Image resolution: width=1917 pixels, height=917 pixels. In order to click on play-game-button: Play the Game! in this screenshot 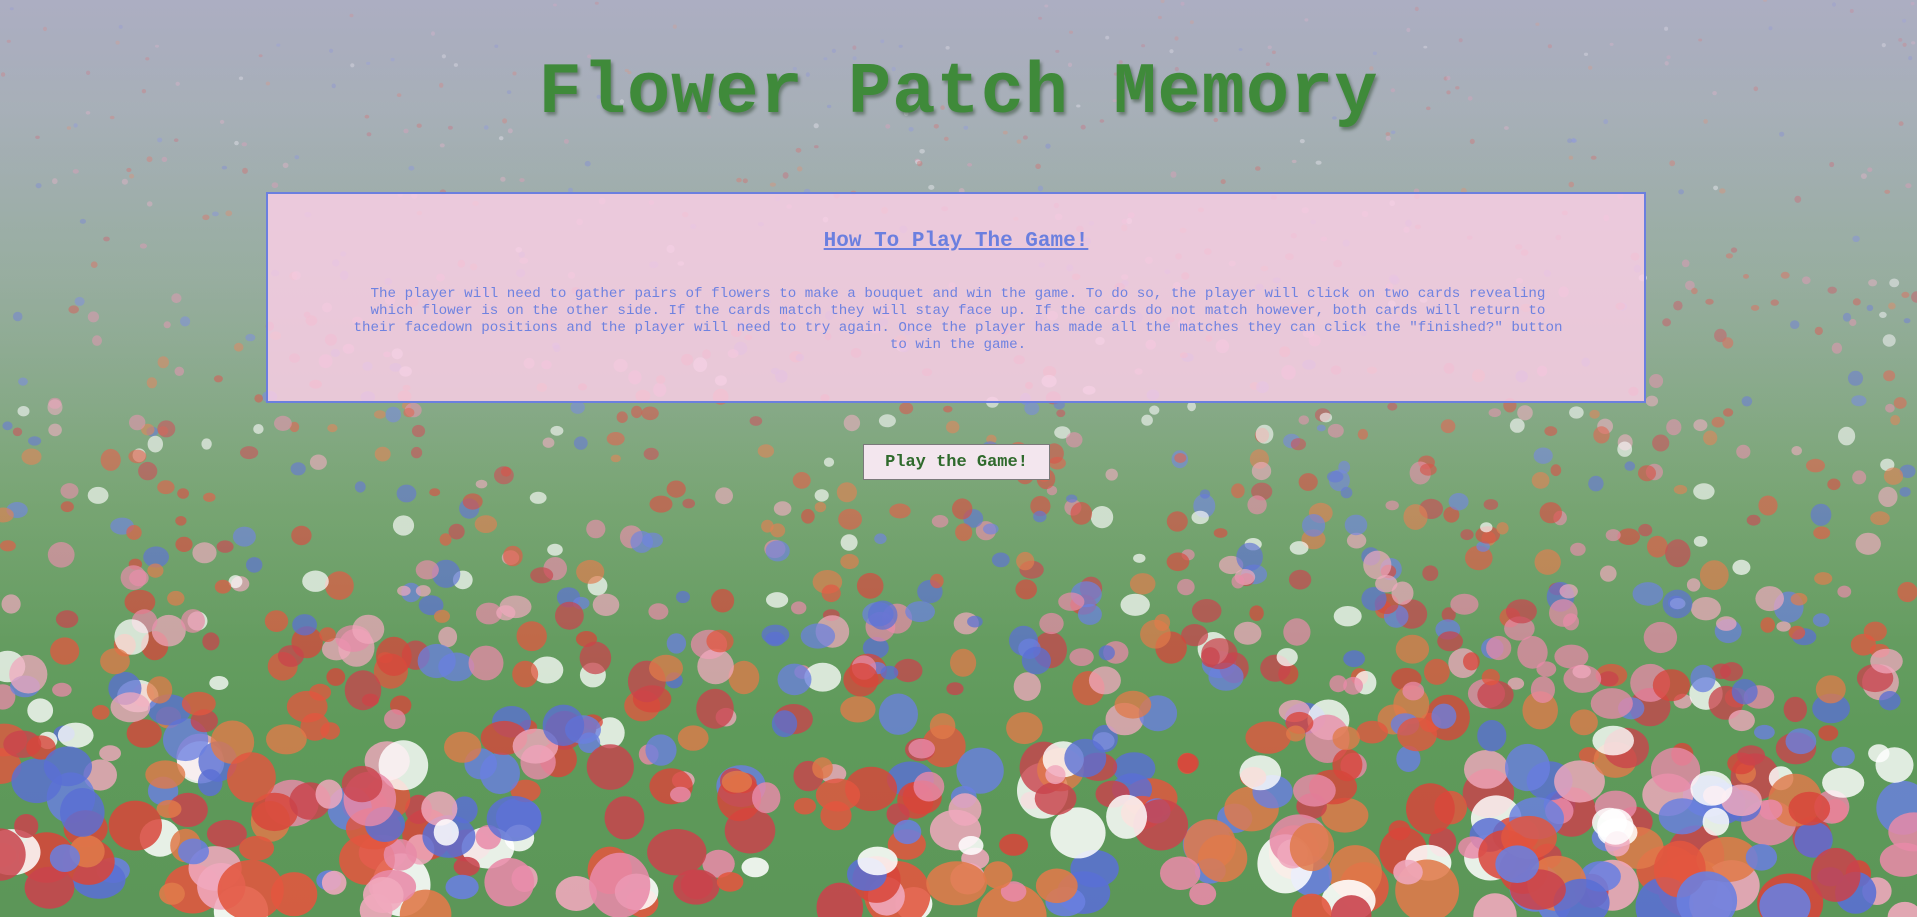, I will do `click(956, 462)`.